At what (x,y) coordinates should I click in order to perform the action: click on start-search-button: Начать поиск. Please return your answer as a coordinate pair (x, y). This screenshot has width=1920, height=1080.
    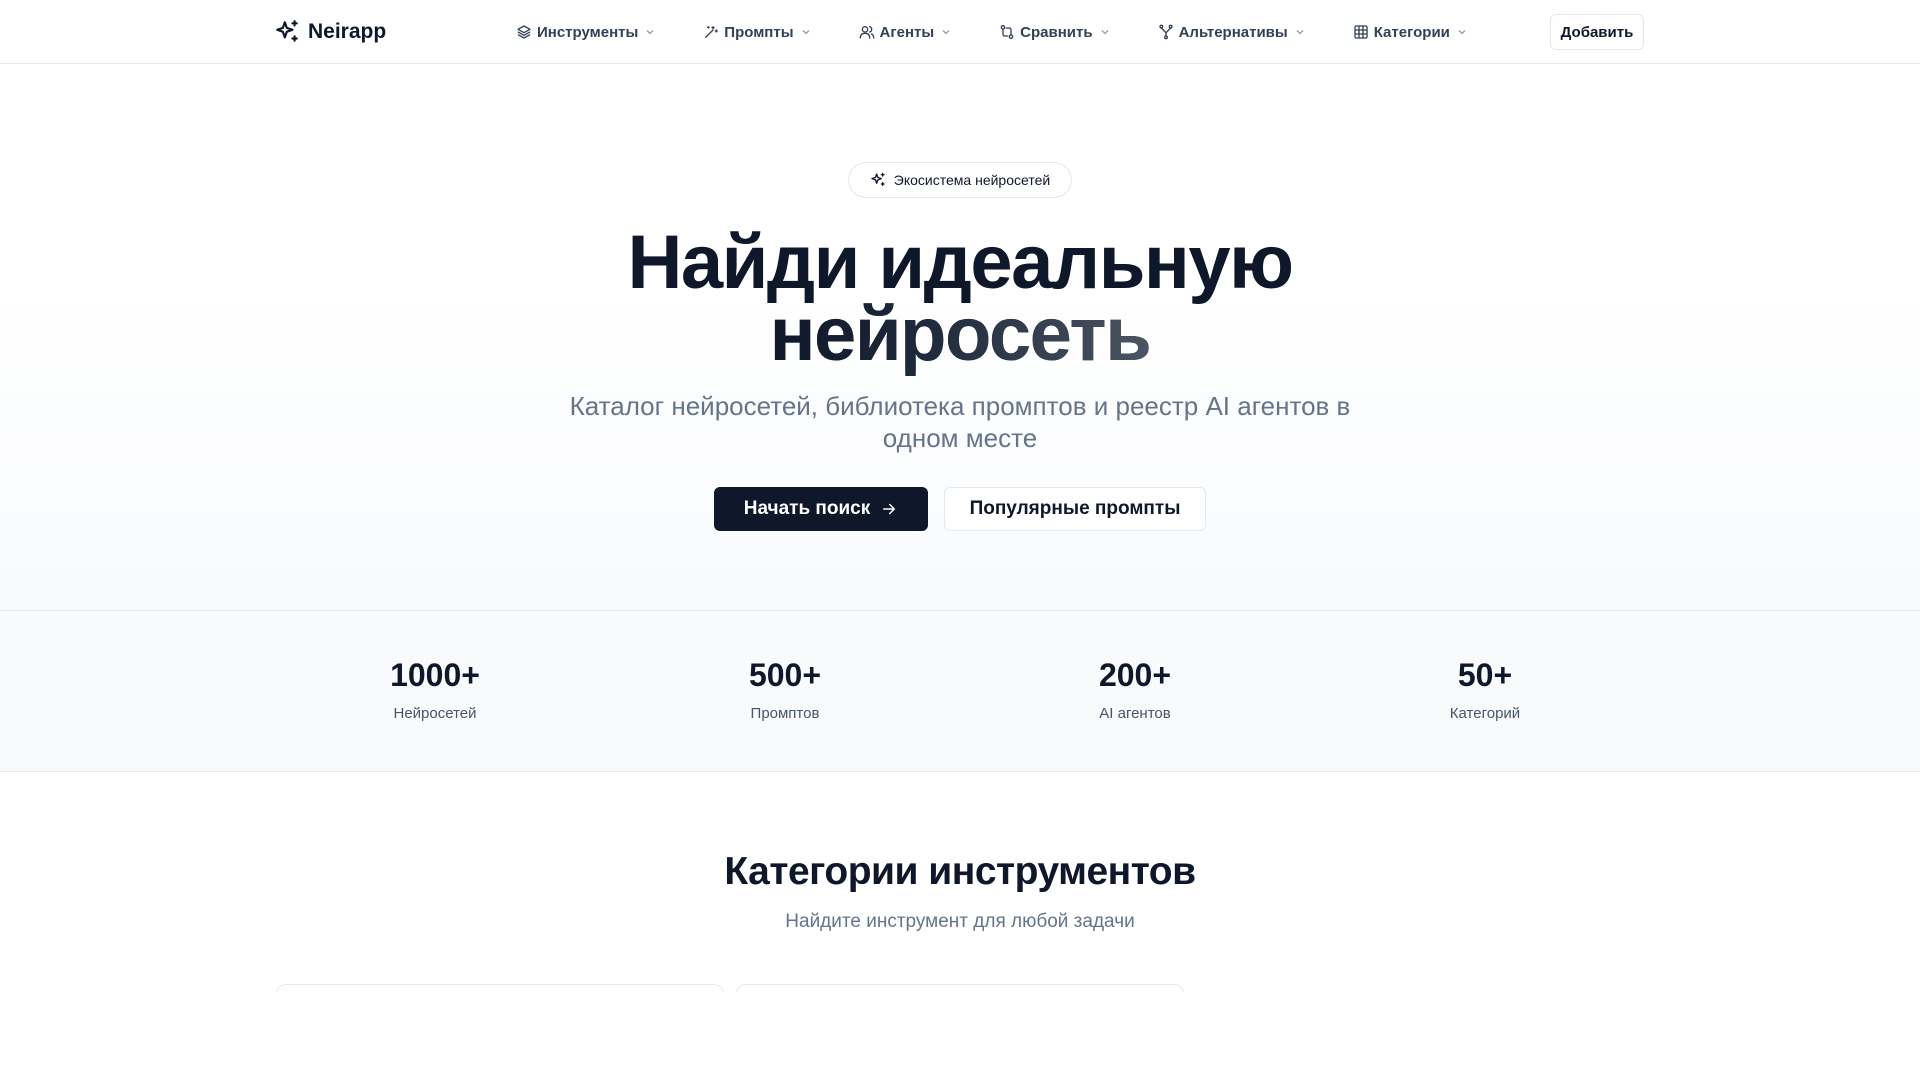
    Looking at the image, I should click on (821, 509).